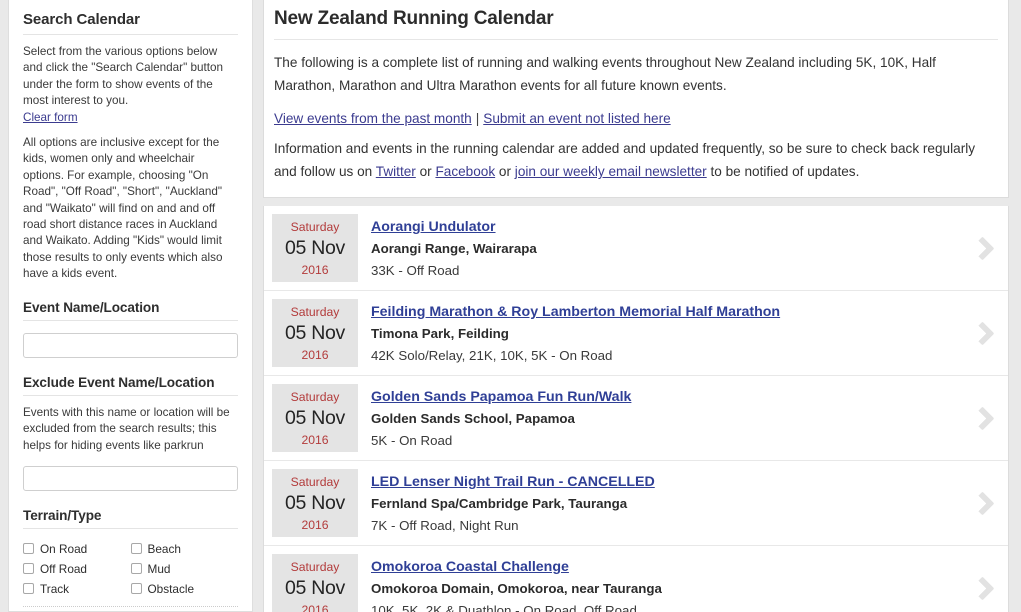 The image size is (1021, 612). Describe the element at coordinates (505, 171) in the screenshot. I see `update-info-or-2: or` at that location.